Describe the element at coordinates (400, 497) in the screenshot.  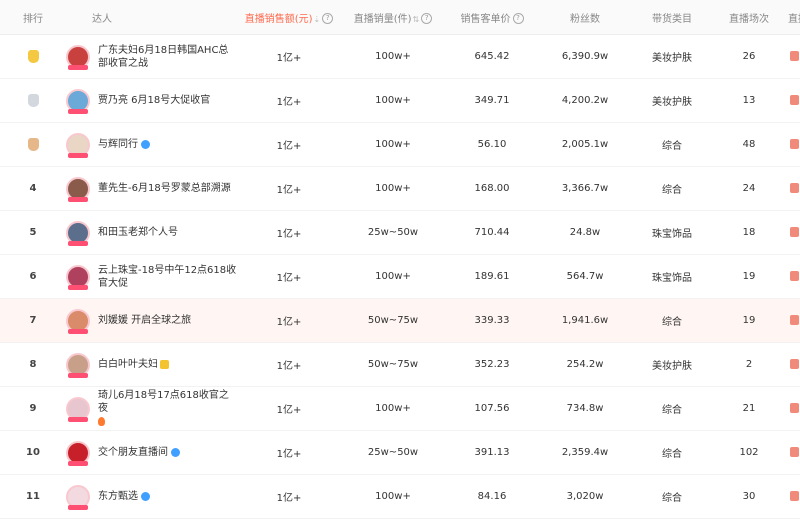
I see `table-row: 11 东方甄选 1亿+ 100w+ 84.16 3,020w 综合 30` at that location.